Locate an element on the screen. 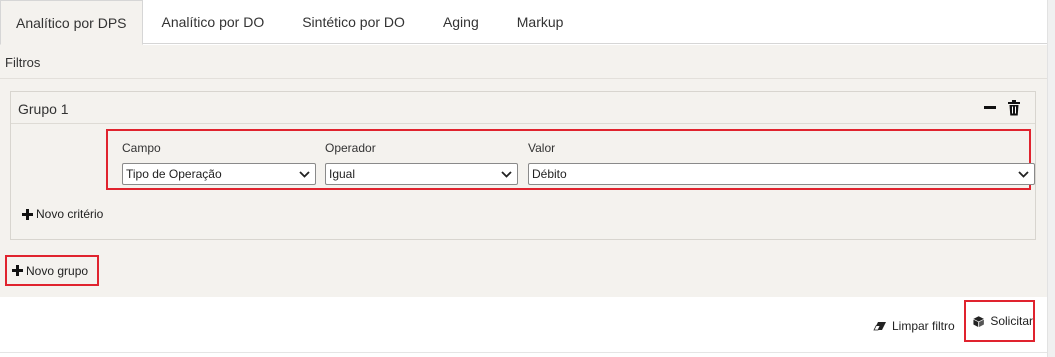  submit-request-label: Solicitar is located at coordinates (1011, 321).